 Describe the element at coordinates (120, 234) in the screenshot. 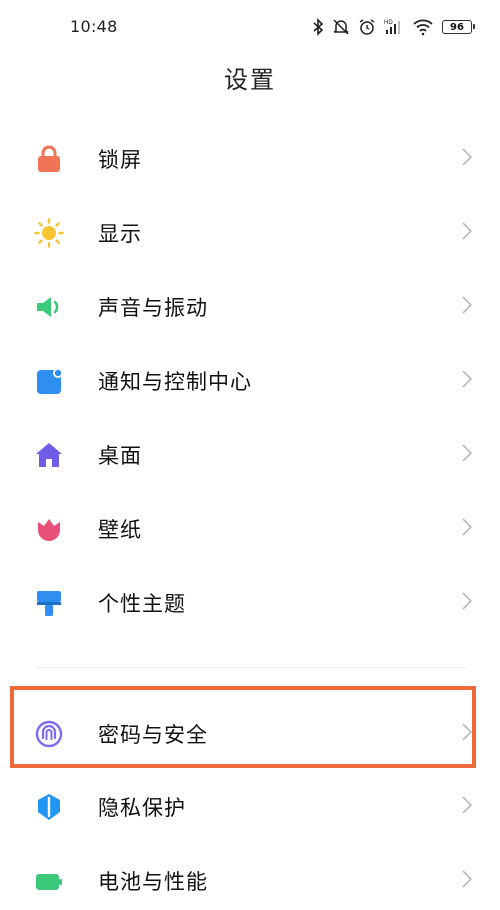

I see `settings-item-label: 显示` at that location.